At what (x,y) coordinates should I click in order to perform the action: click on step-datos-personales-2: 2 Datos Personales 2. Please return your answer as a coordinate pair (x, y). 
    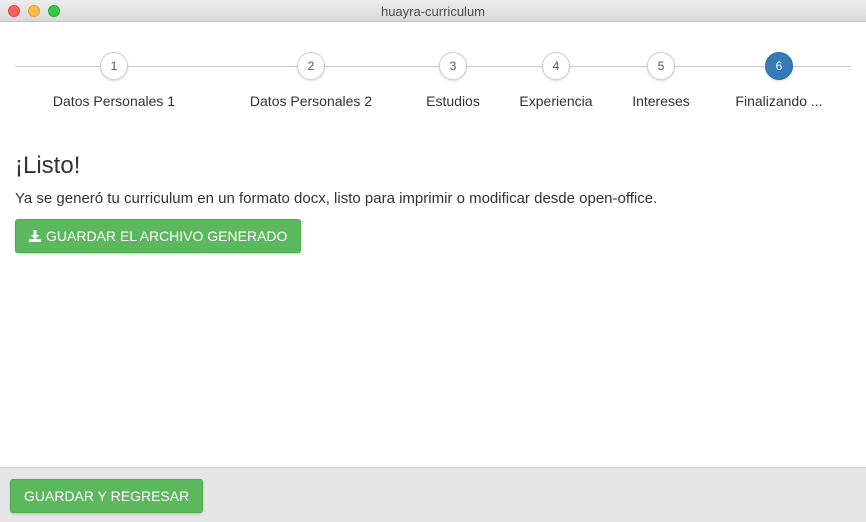
    Looking at the image, I should click on (311, 80).